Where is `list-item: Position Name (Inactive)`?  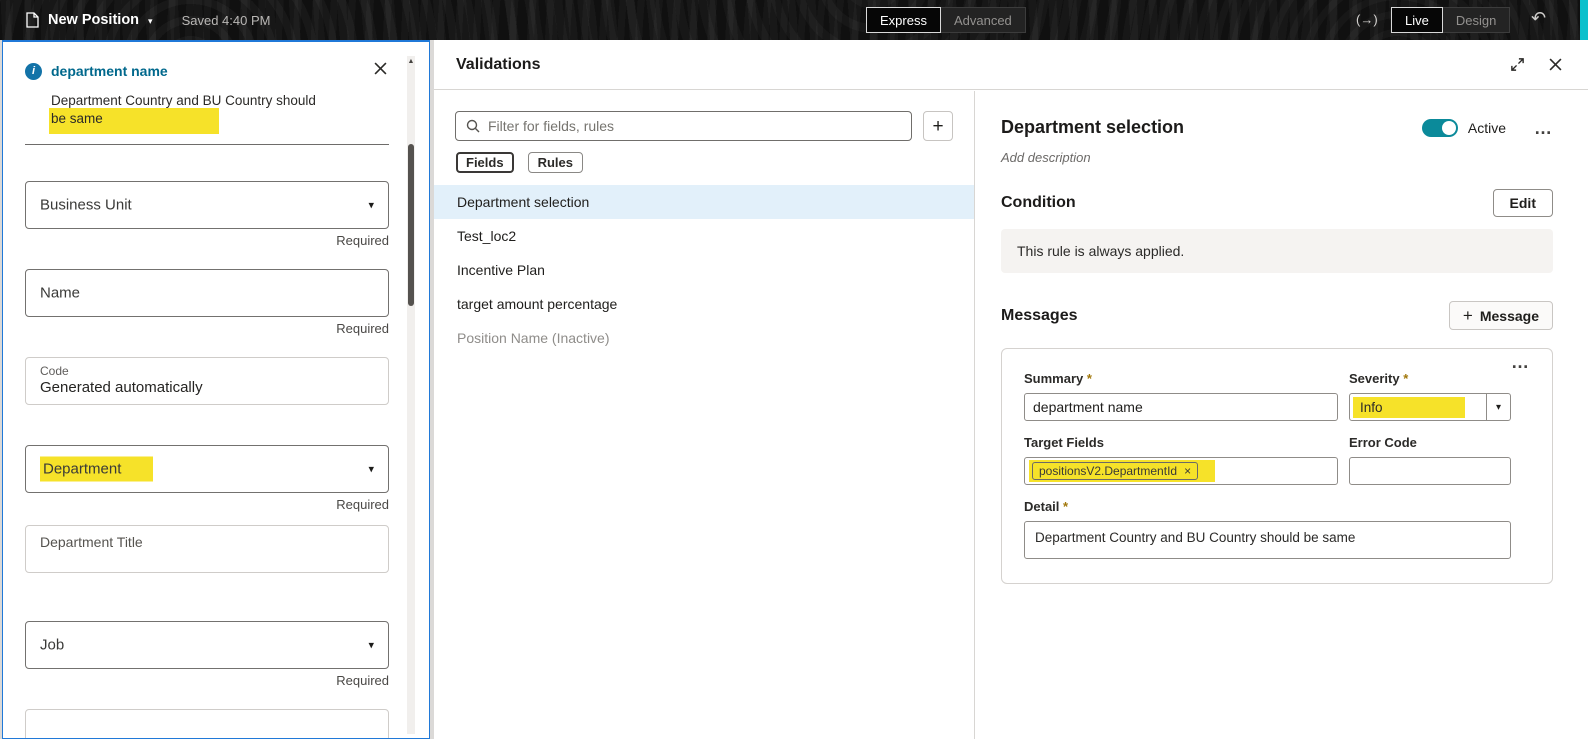 list-item: Position Name (Inactive) is located at coordinates (704, 338).